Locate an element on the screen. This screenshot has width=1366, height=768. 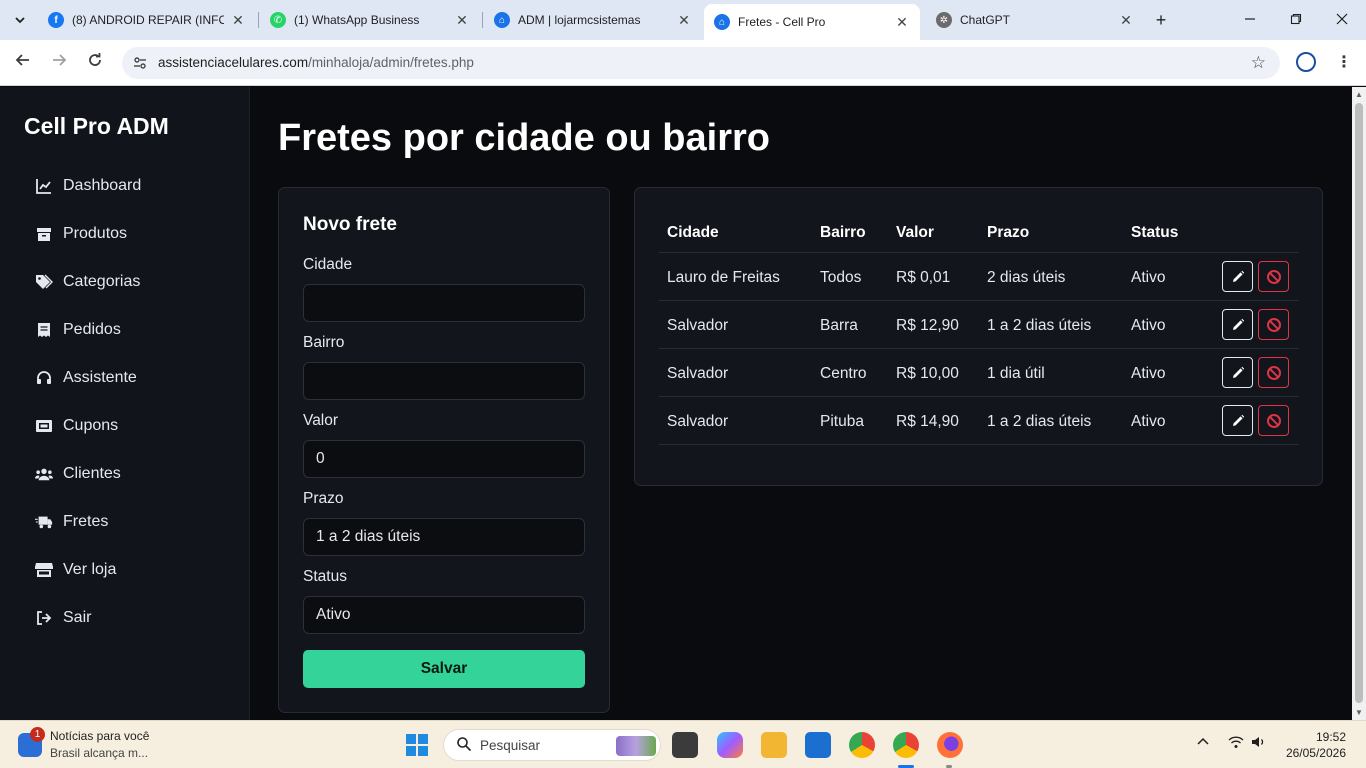
chrome-profile-icon is located at coordinates (906, 745).